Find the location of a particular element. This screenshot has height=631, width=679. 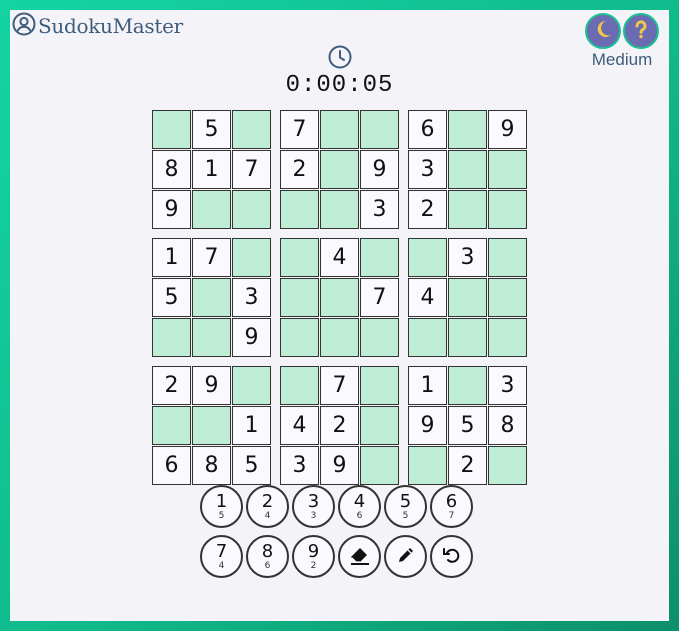

sudoku-cell-r1c4: 7 is located at coordinates (299, 129).